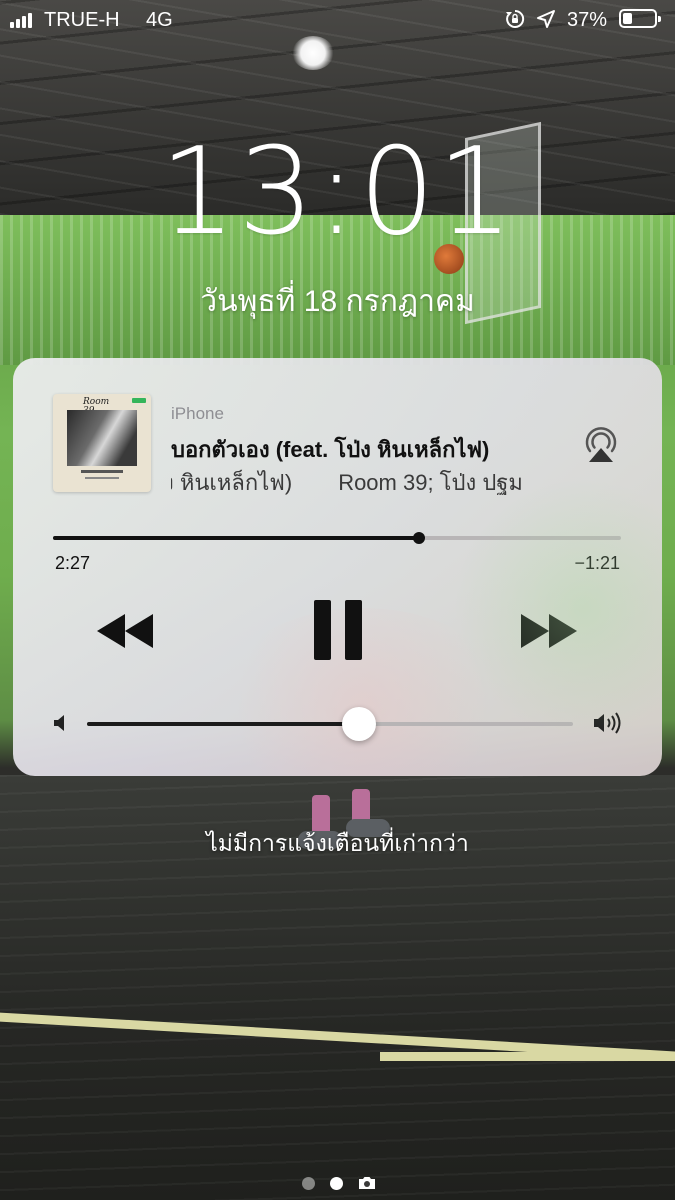 This screenshot has height=1200, width=675. Describe the element at coordinates (337, 20) in the screenshot. I see `status-bar: TRUE-H 4G 37%` at that location.